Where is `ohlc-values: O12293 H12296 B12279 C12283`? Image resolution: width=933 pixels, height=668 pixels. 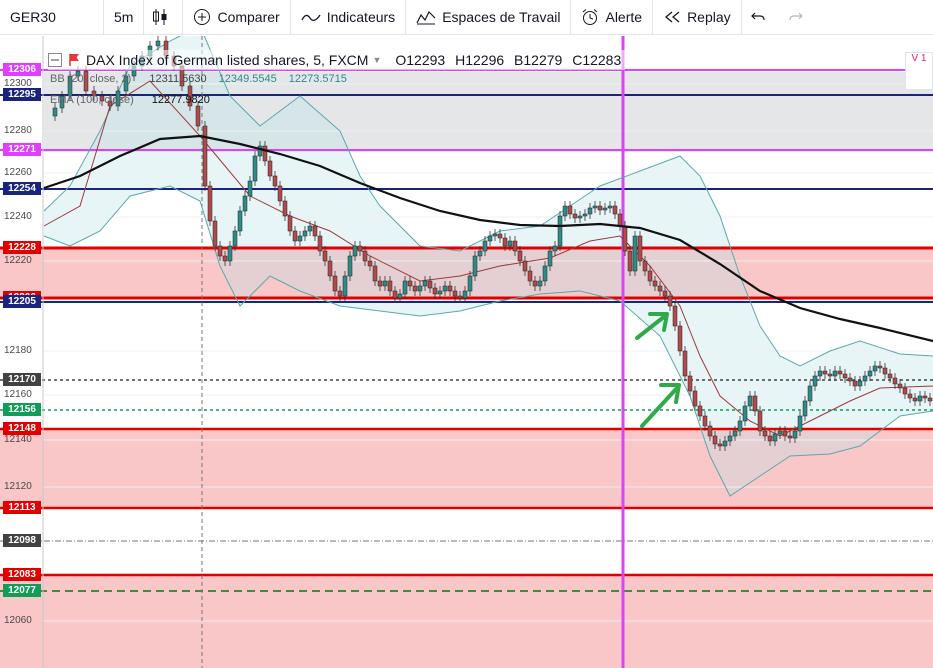
ohlc-values: O12293 H12296 B12279 C12283 is located at coordinates (505, 60).